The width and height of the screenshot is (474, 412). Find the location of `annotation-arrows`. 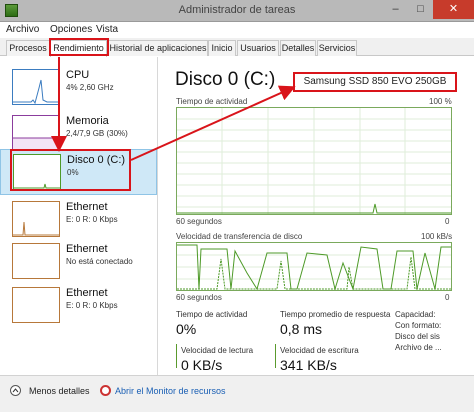

annotation-arrows is located at coordinates (173, 109).